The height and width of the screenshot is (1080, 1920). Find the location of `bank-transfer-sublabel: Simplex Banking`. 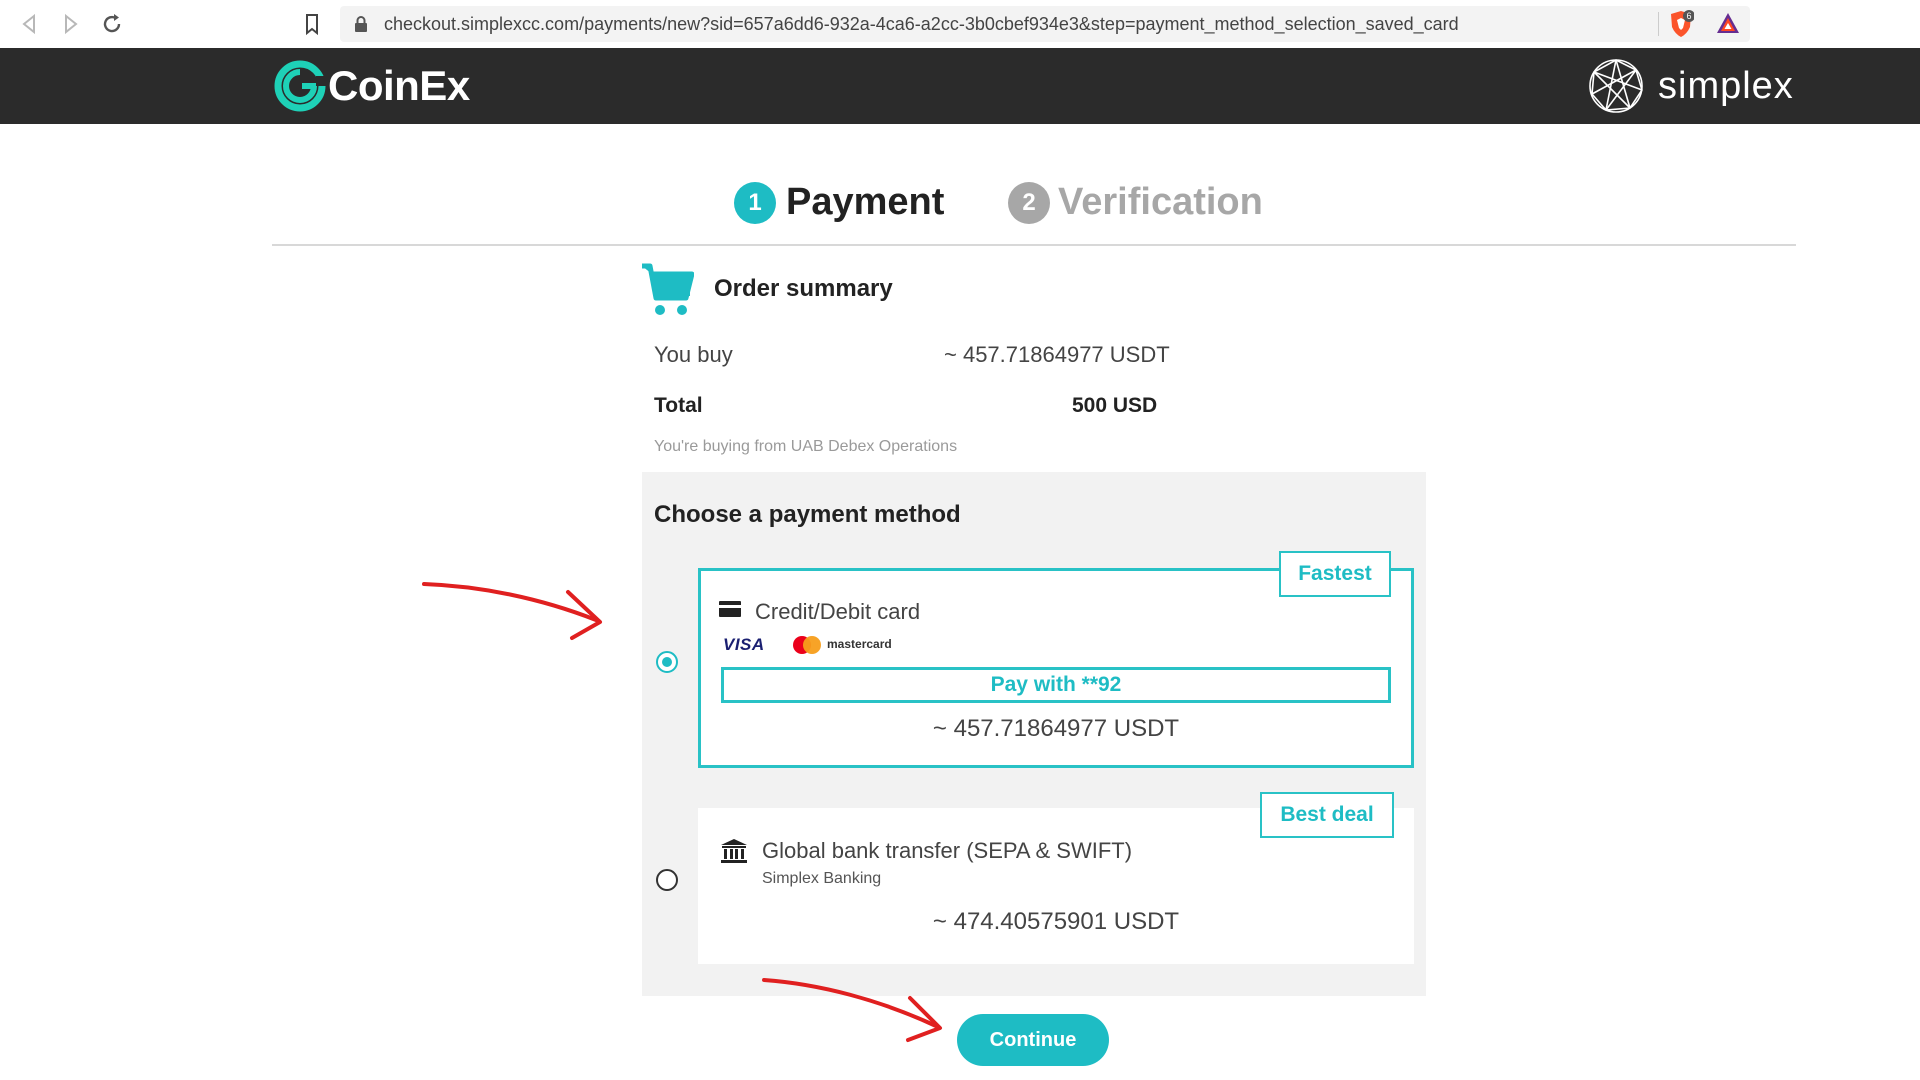

bank-transfer-sublabel: Simplex Banking is located at coordinates (822, 878).